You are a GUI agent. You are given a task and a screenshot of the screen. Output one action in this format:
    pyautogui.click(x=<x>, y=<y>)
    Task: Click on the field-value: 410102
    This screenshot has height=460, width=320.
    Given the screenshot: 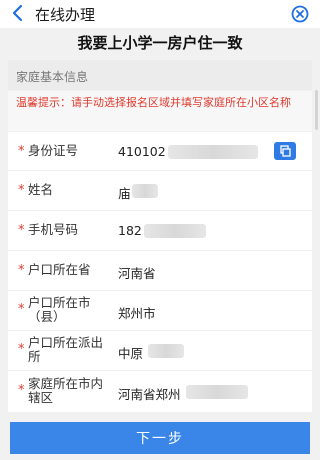 What is the action you would take?
    pyautogui.click(x=142, y=151)
    